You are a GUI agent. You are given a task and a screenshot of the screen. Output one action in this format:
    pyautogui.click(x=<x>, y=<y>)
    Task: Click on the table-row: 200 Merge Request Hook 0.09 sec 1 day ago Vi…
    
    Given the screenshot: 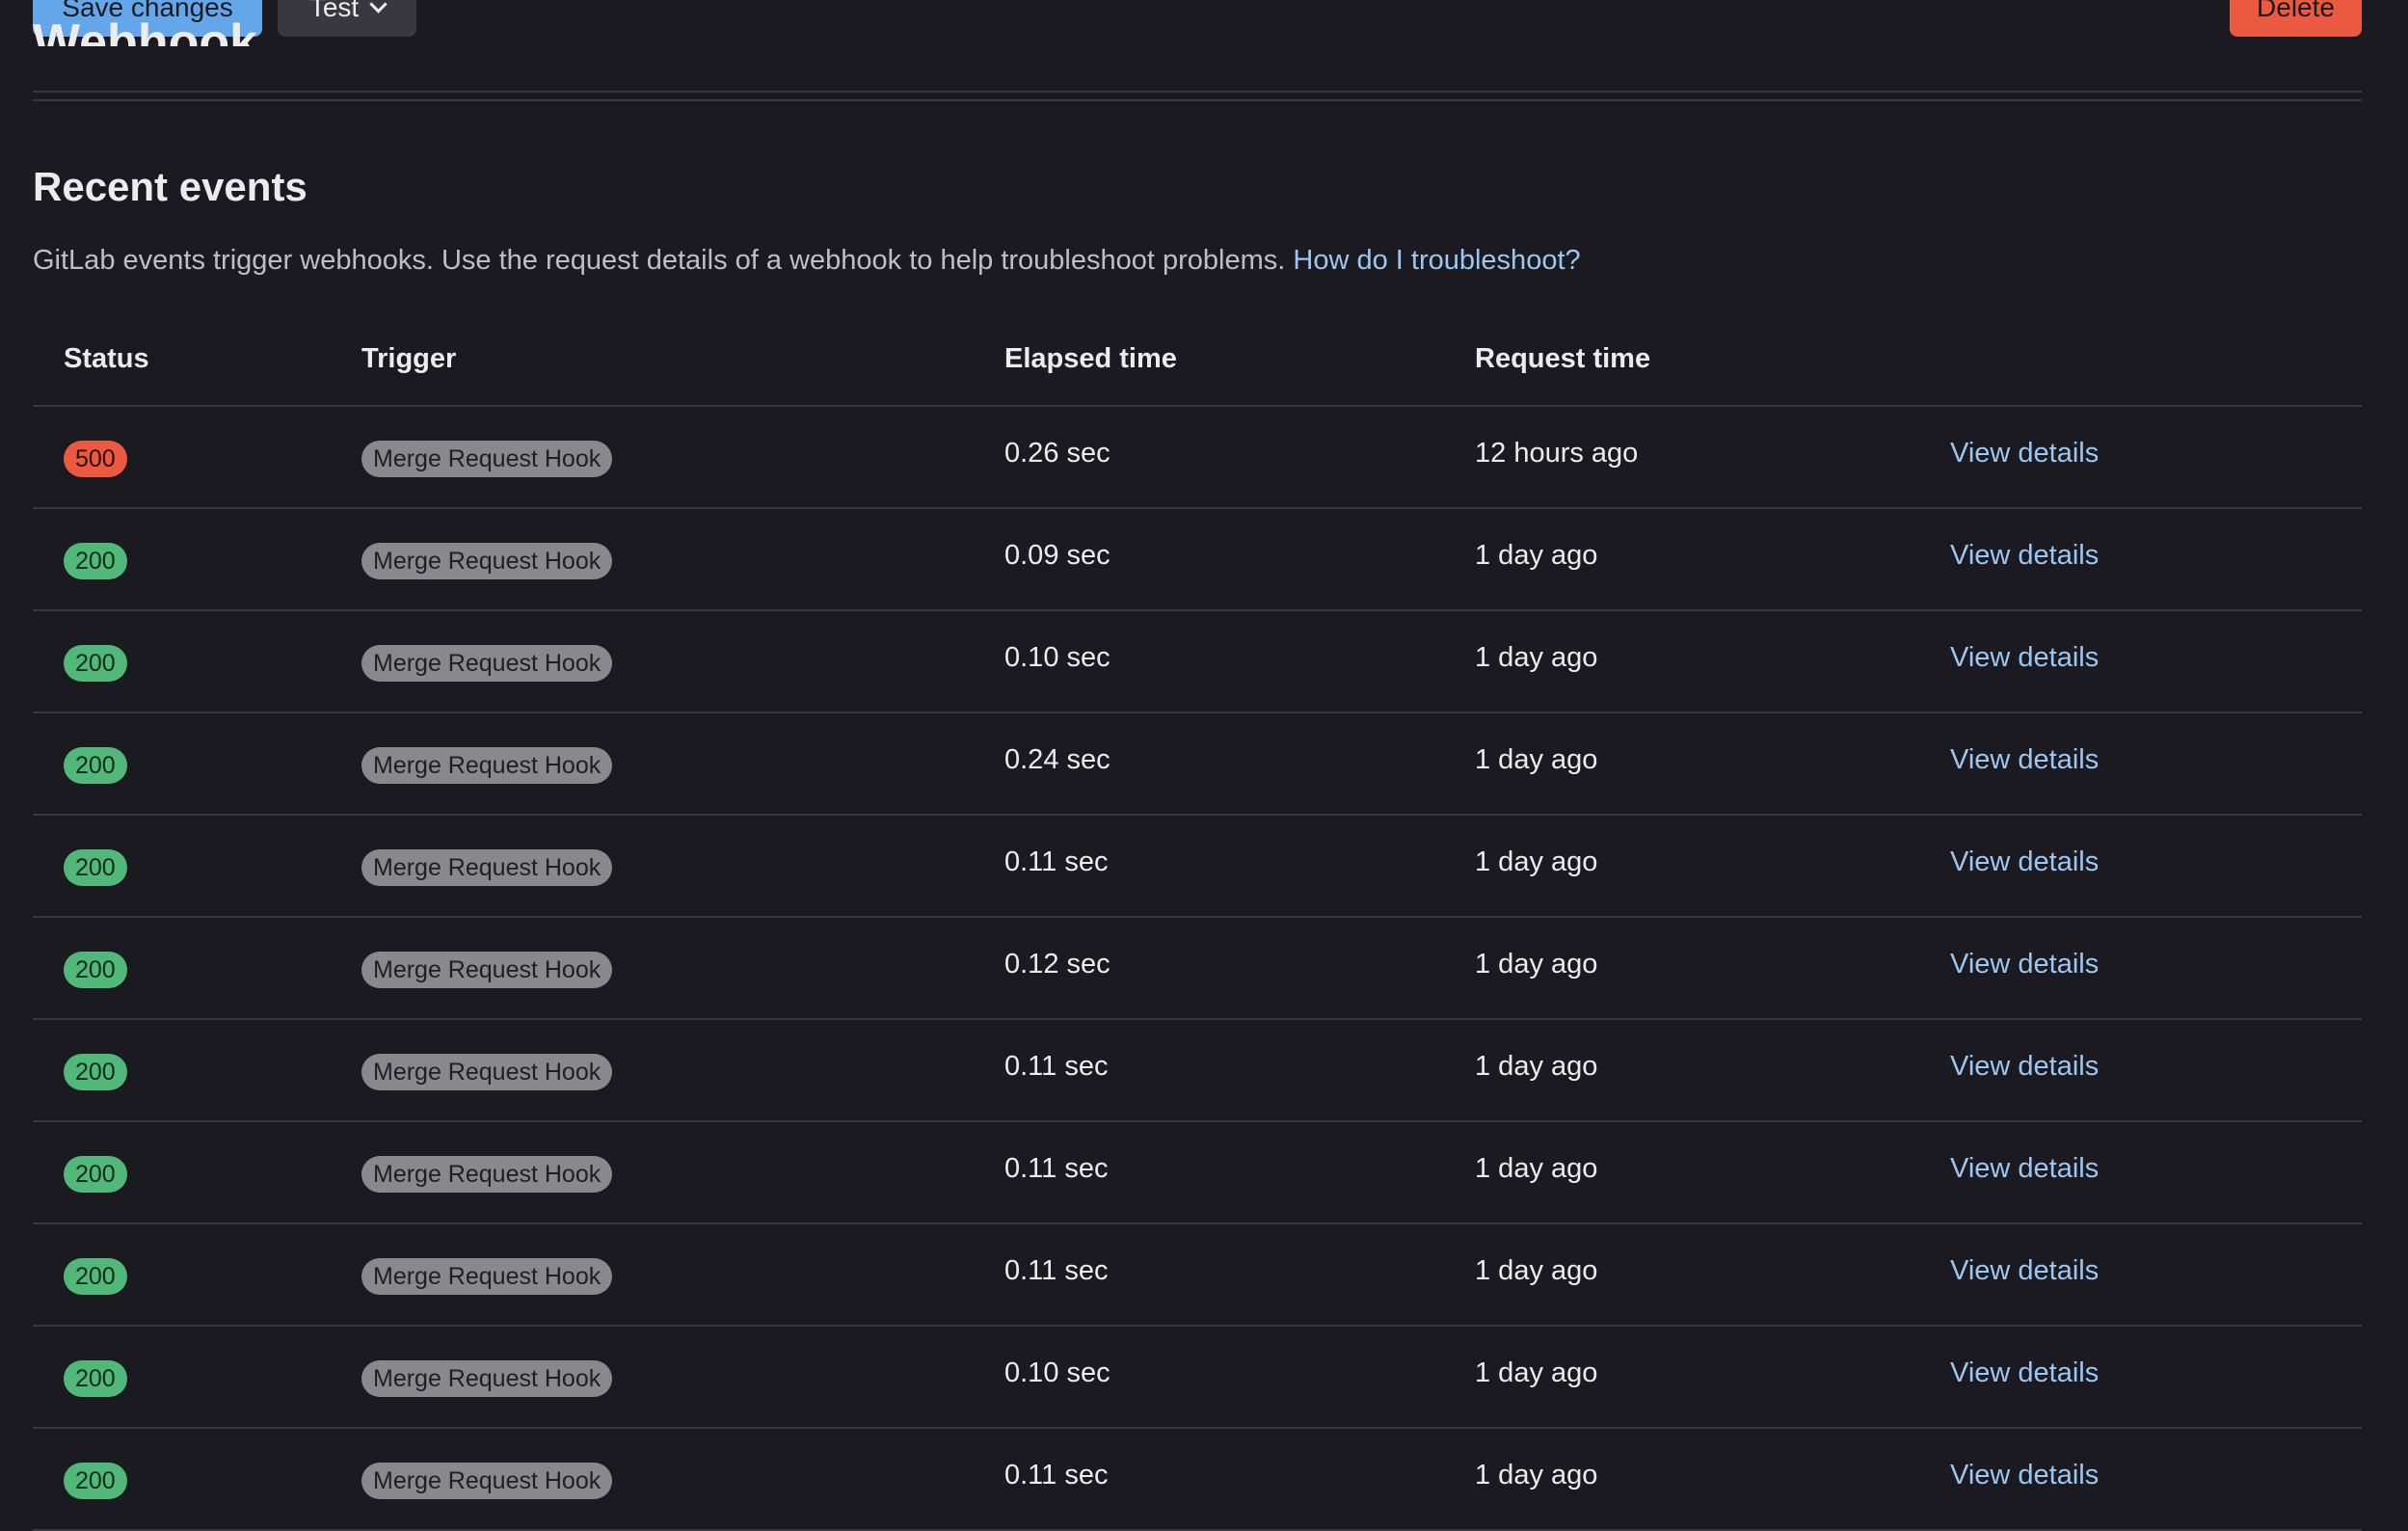 What is the action you would take?
    pyautogui.click(x=1197, y=560)
    